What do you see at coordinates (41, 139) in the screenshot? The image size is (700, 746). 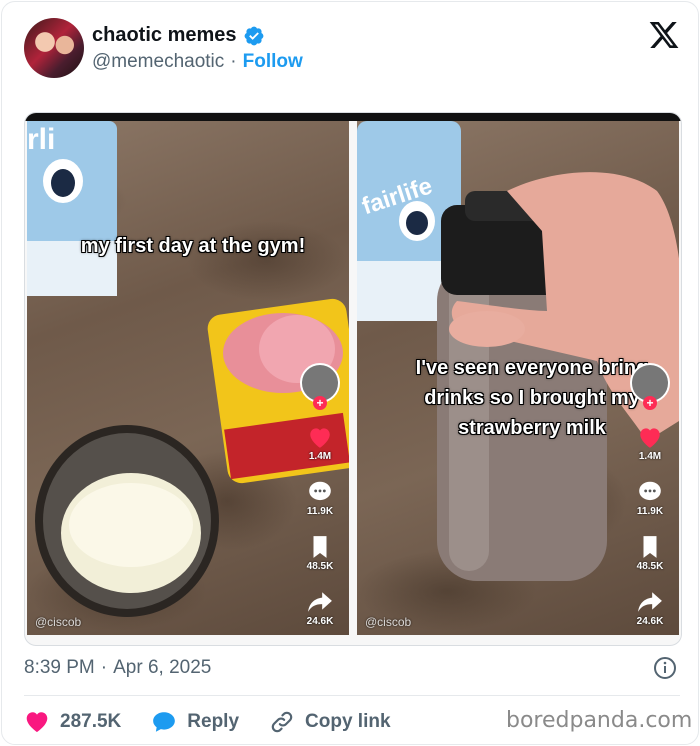 I see `svg-text: rli` at bounding box center [41, 139].